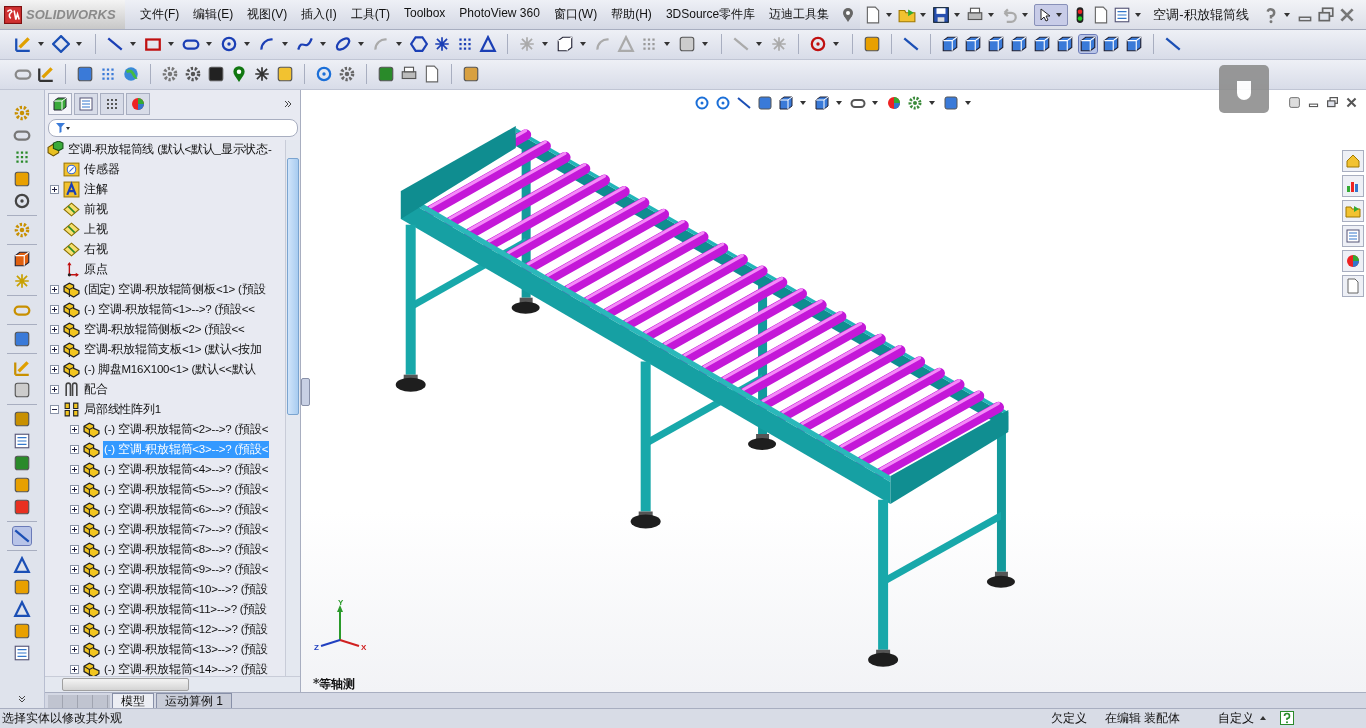  What do you see at coordinates (1353, 160) in the screenshot?
I see `home-icon` at bounding box center [1353, 160].